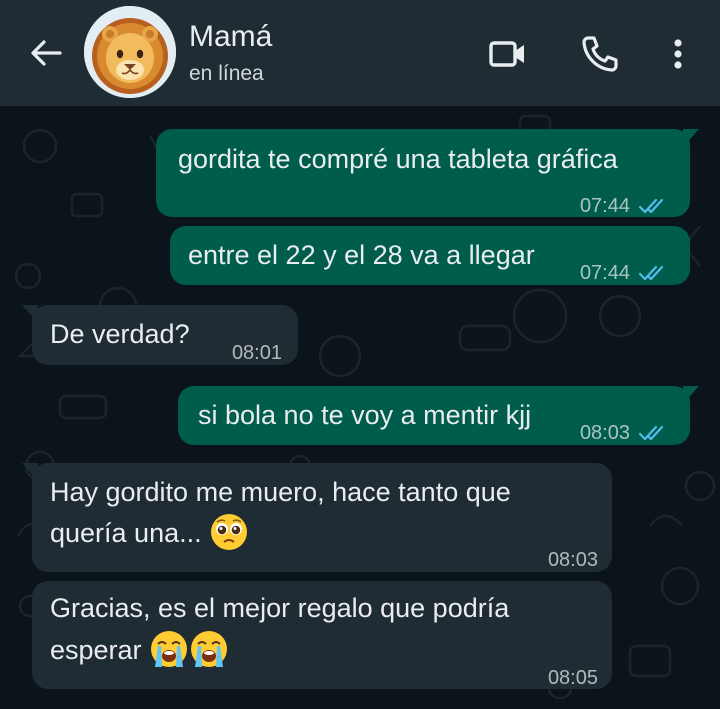 The height and width of the screenshot is (709, 720). I want to click on back-arrow-icon, so click(46, 53).